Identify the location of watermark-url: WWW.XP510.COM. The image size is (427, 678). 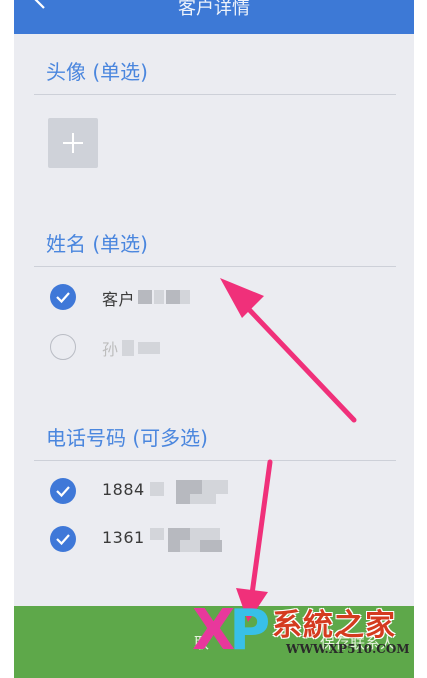
(348, 649).